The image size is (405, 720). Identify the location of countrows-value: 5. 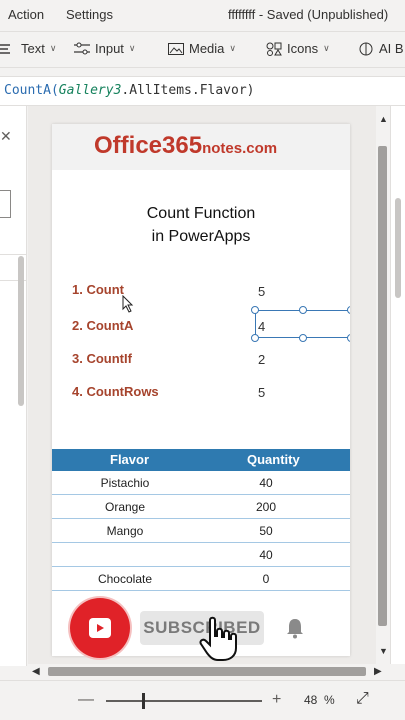
(261, 392).